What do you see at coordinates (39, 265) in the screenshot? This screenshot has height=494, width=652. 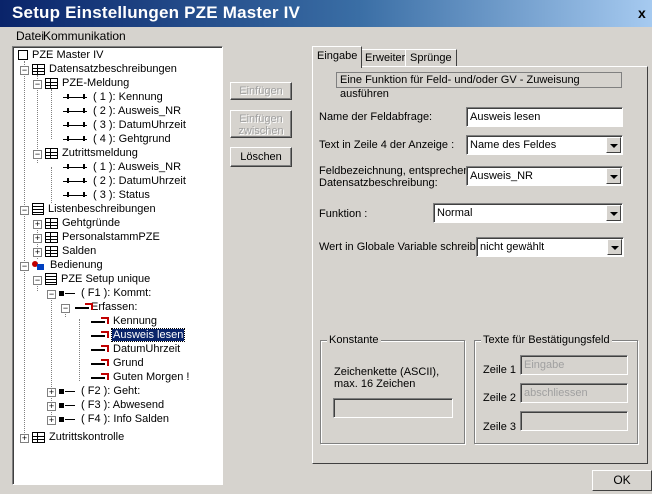 I see `shapes-icon` at bounding box center [39, 265].